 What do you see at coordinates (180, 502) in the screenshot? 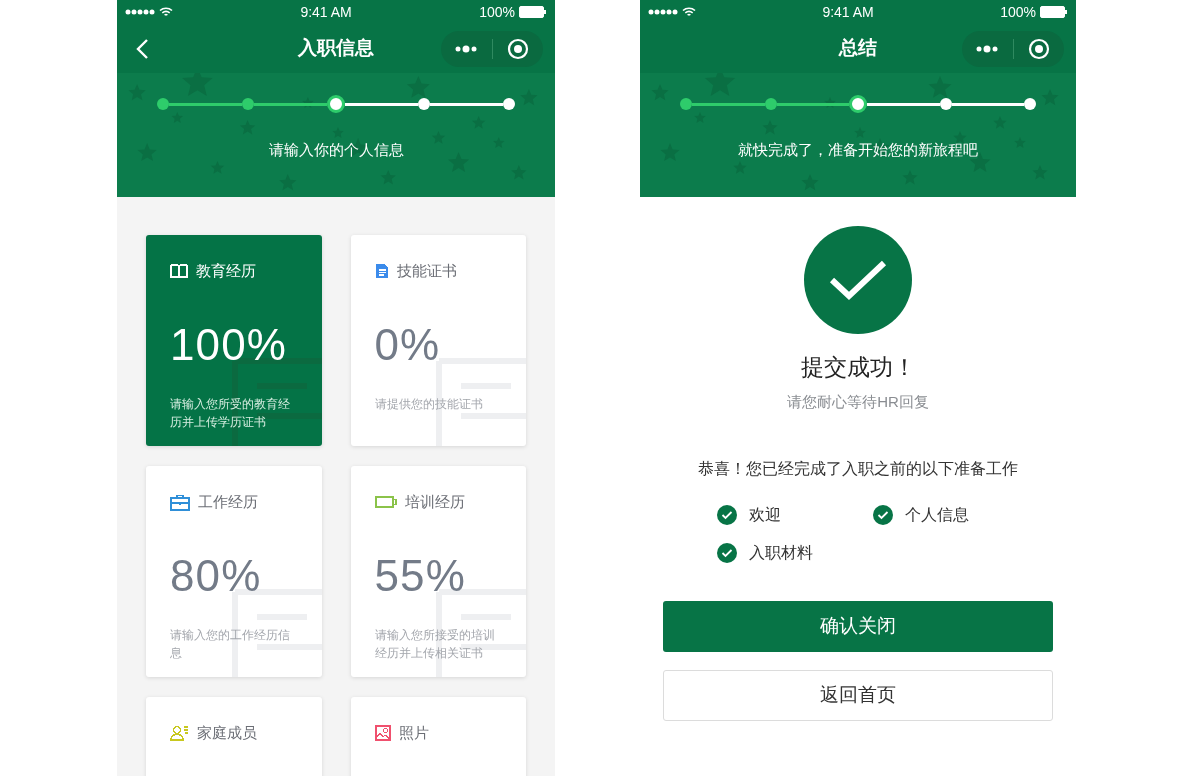
I see `briefcase-icon` at bounding box center [180, 502].